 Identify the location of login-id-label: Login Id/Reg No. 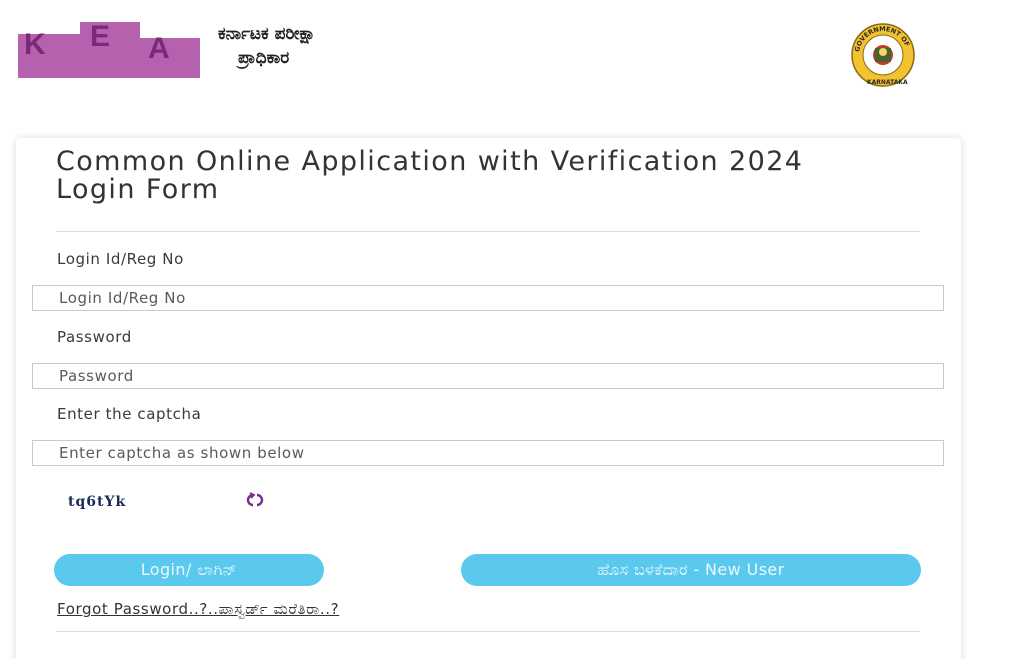
(120, 259).